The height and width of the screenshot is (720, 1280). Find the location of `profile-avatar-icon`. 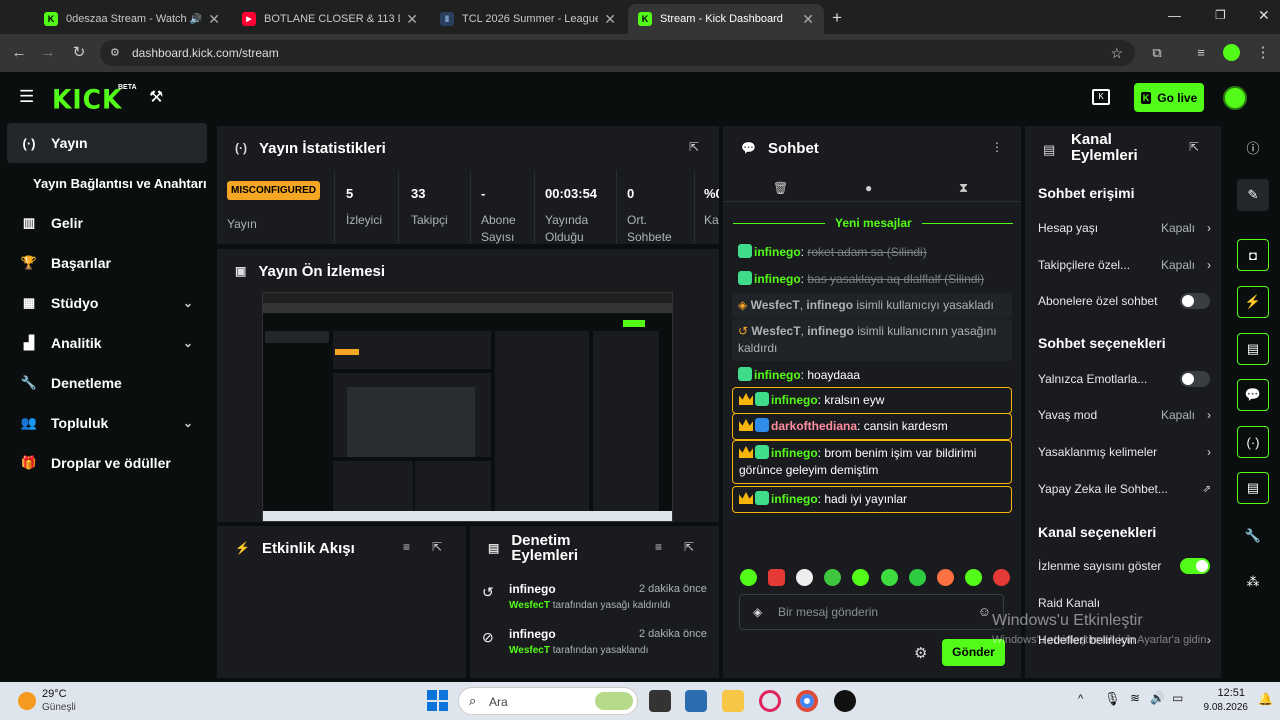

profile-avatar-icon is located at coordinates (1231, 52).